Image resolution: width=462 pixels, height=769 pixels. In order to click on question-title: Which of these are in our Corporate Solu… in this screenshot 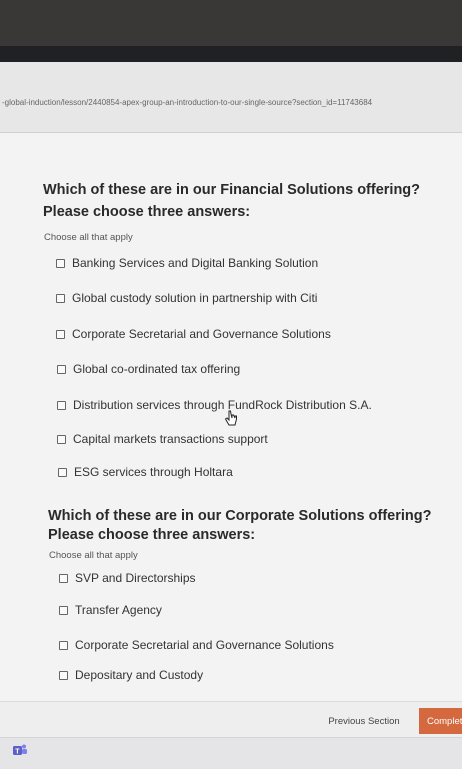, I will do `click(240, 516)`.